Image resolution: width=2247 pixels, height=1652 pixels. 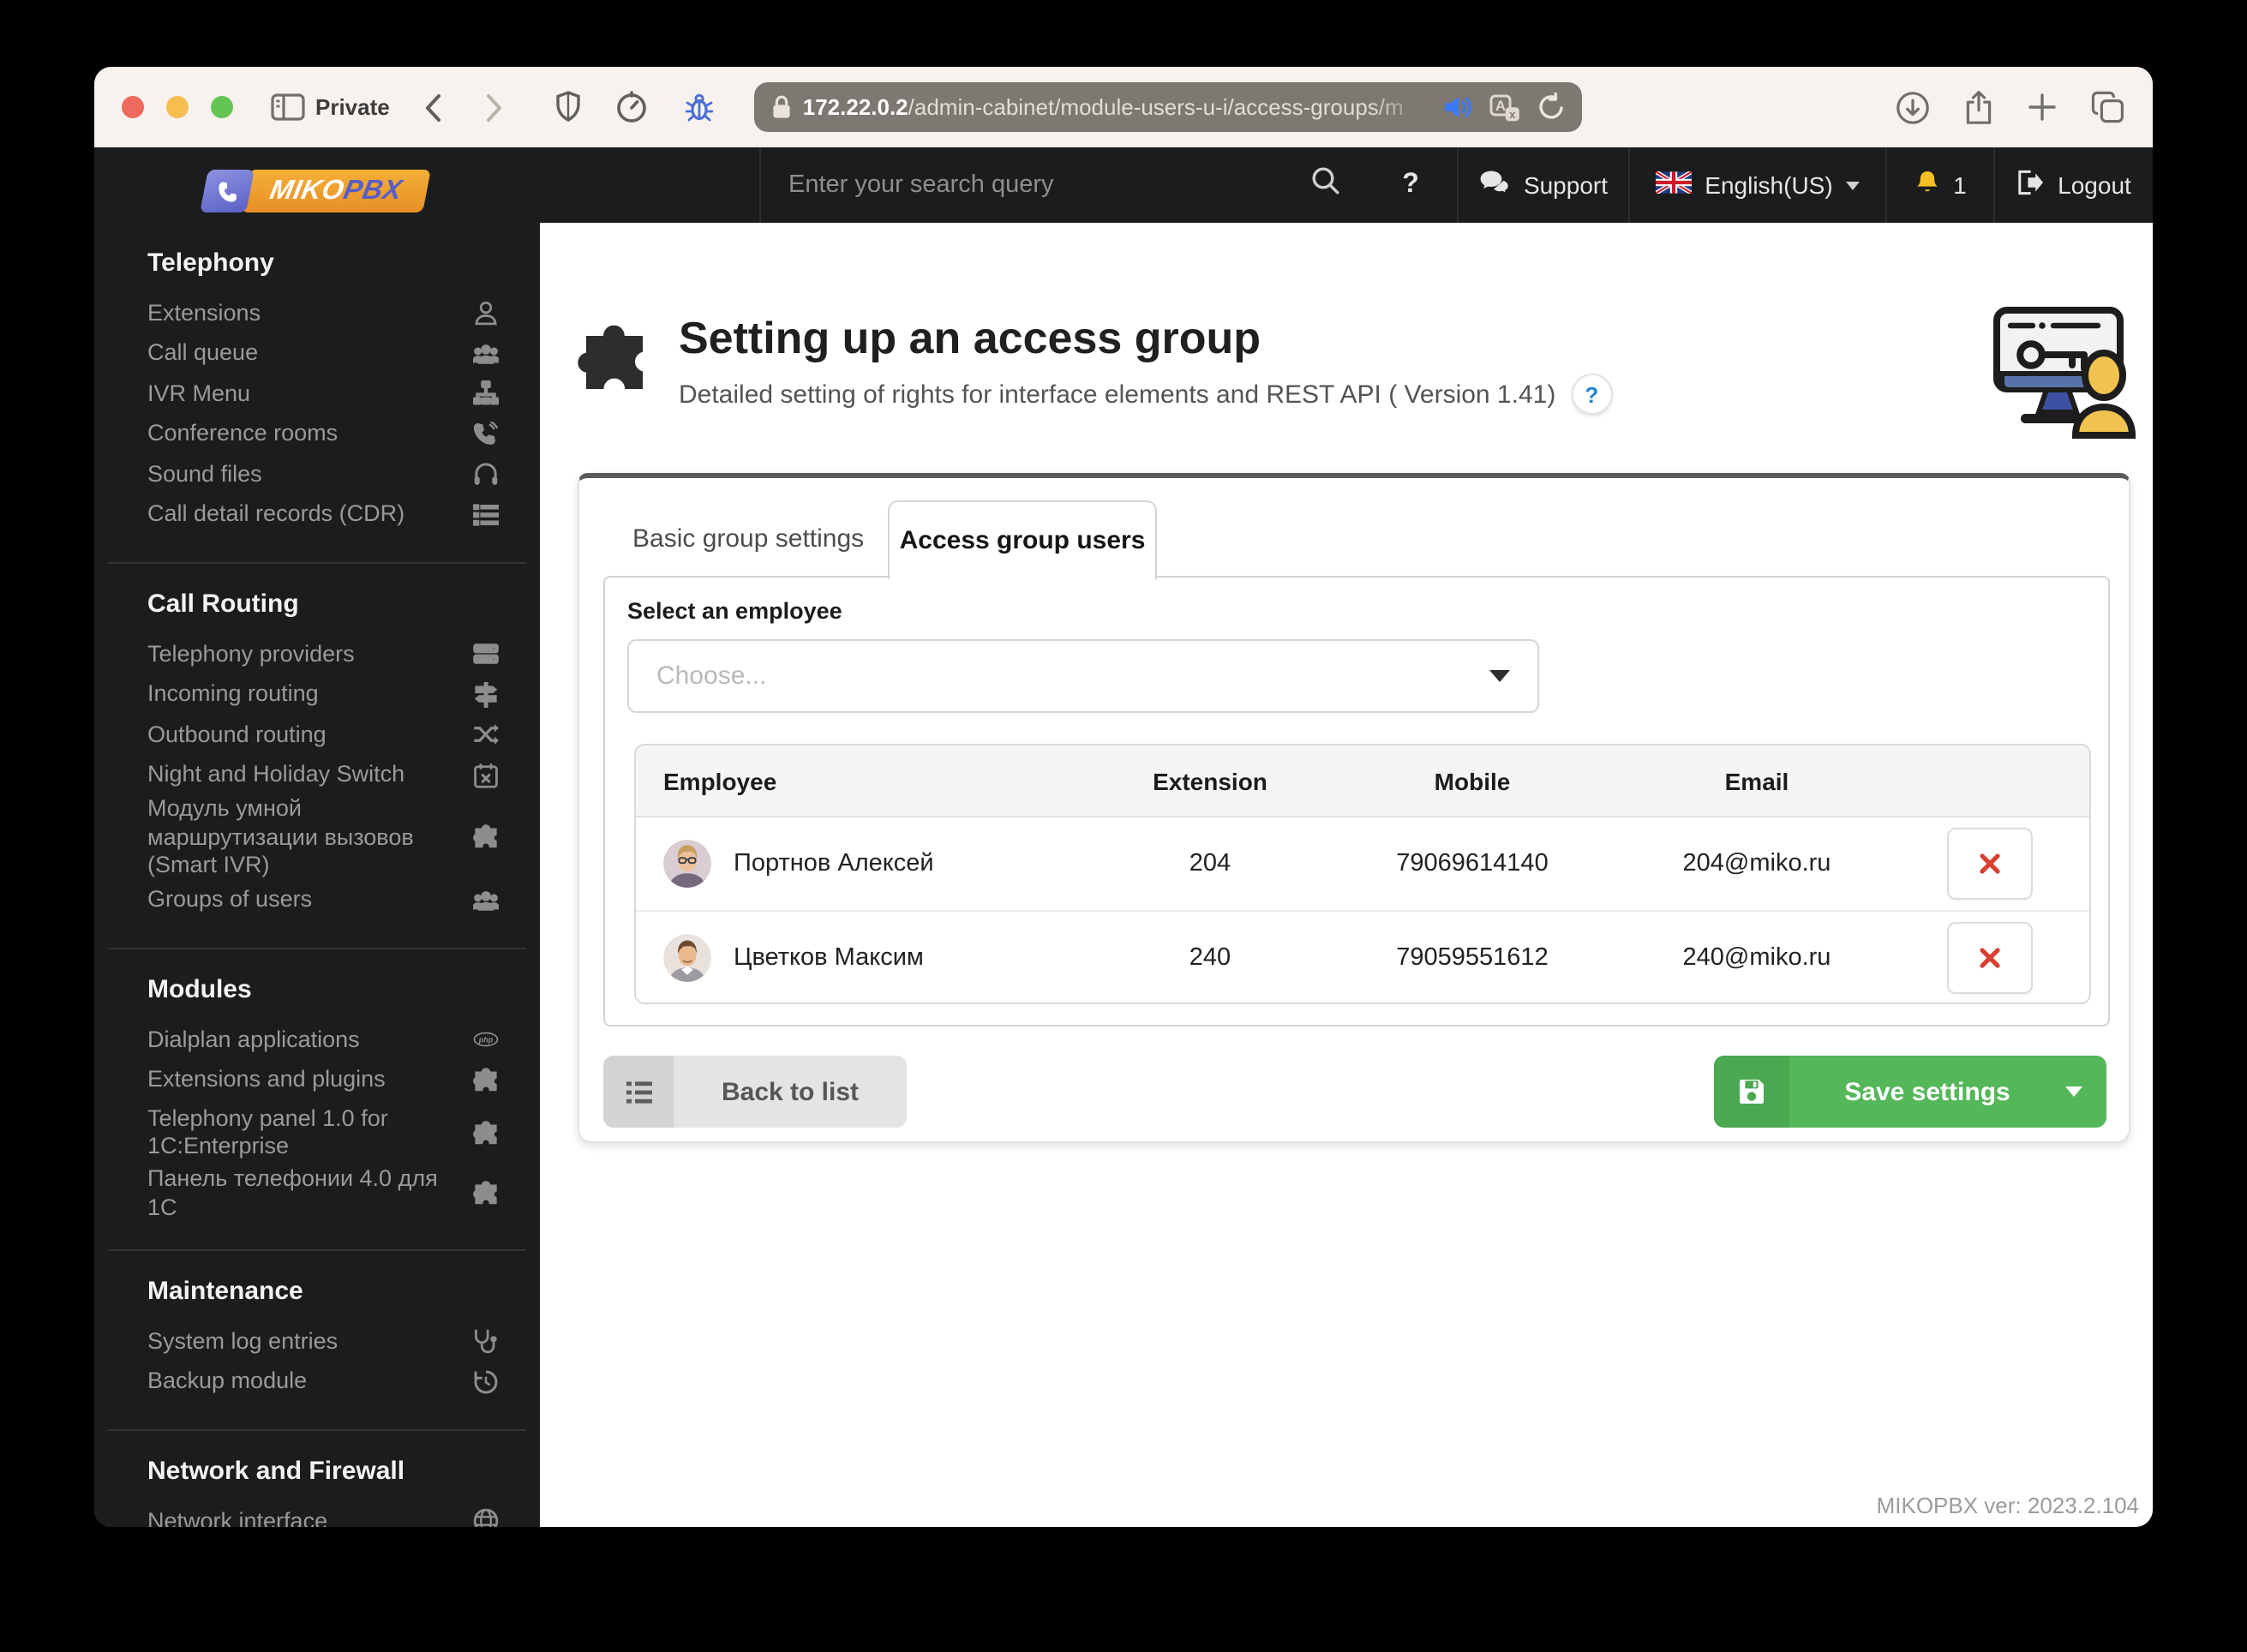 What do you see at coordinates (1210, 780) in the screenshot?
I see `header-extension: Extension` at bounding box center [1210, 780].